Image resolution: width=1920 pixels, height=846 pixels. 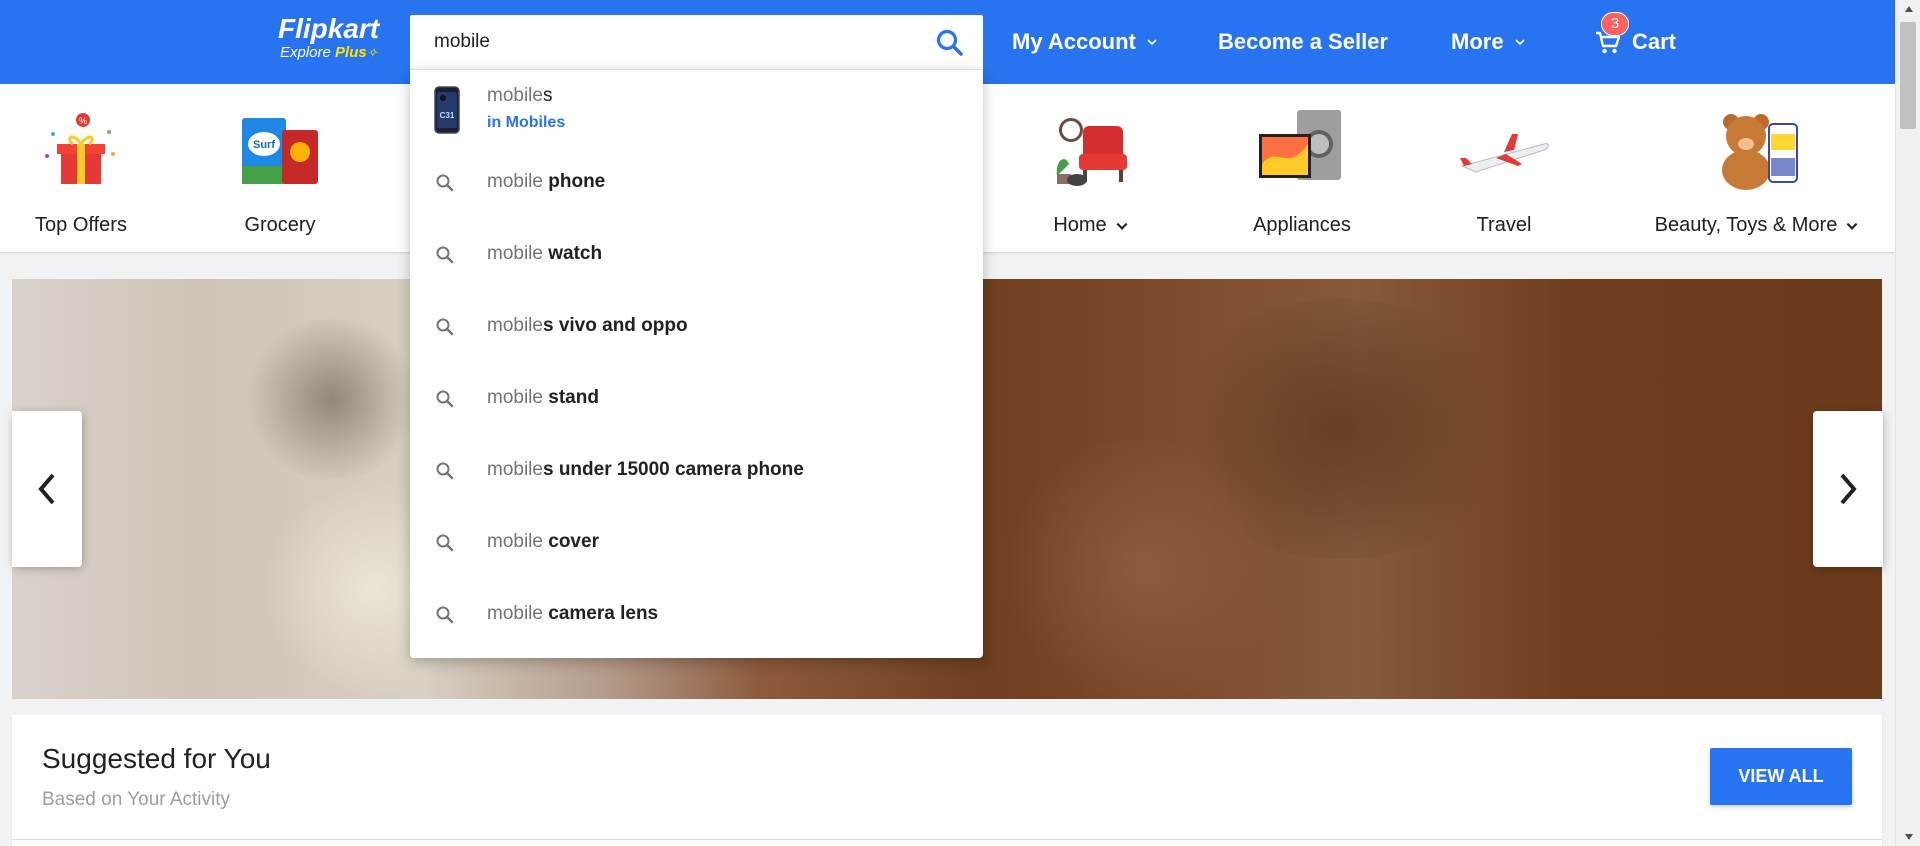 What do you see at coordinates (372, 52) in the screenshot?
I see `plus-star-icon: ✧` at bounding box center [372, 52].